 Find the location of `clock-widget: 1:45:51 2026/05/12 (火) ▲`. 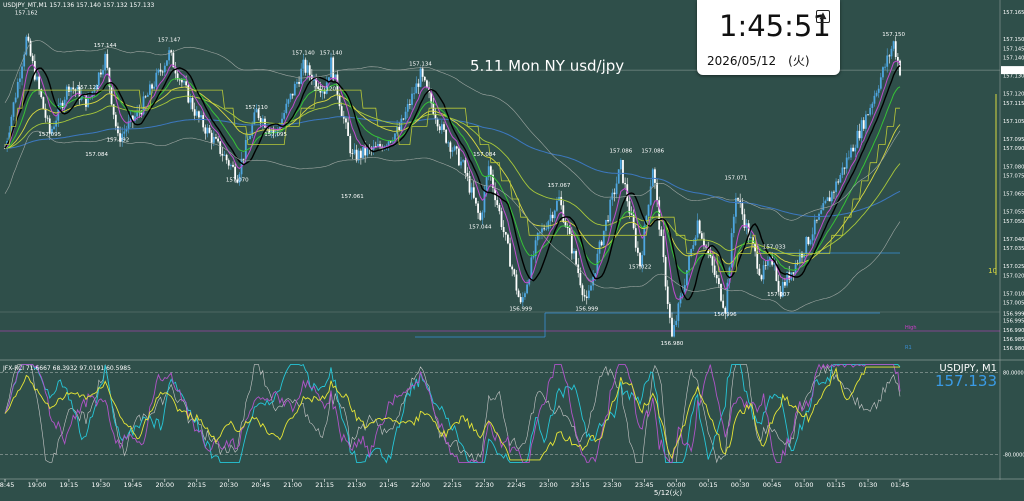

clock-widget: 1:45:51 2026/05/12 (火) ▲ is located at coordinates (768, 37).